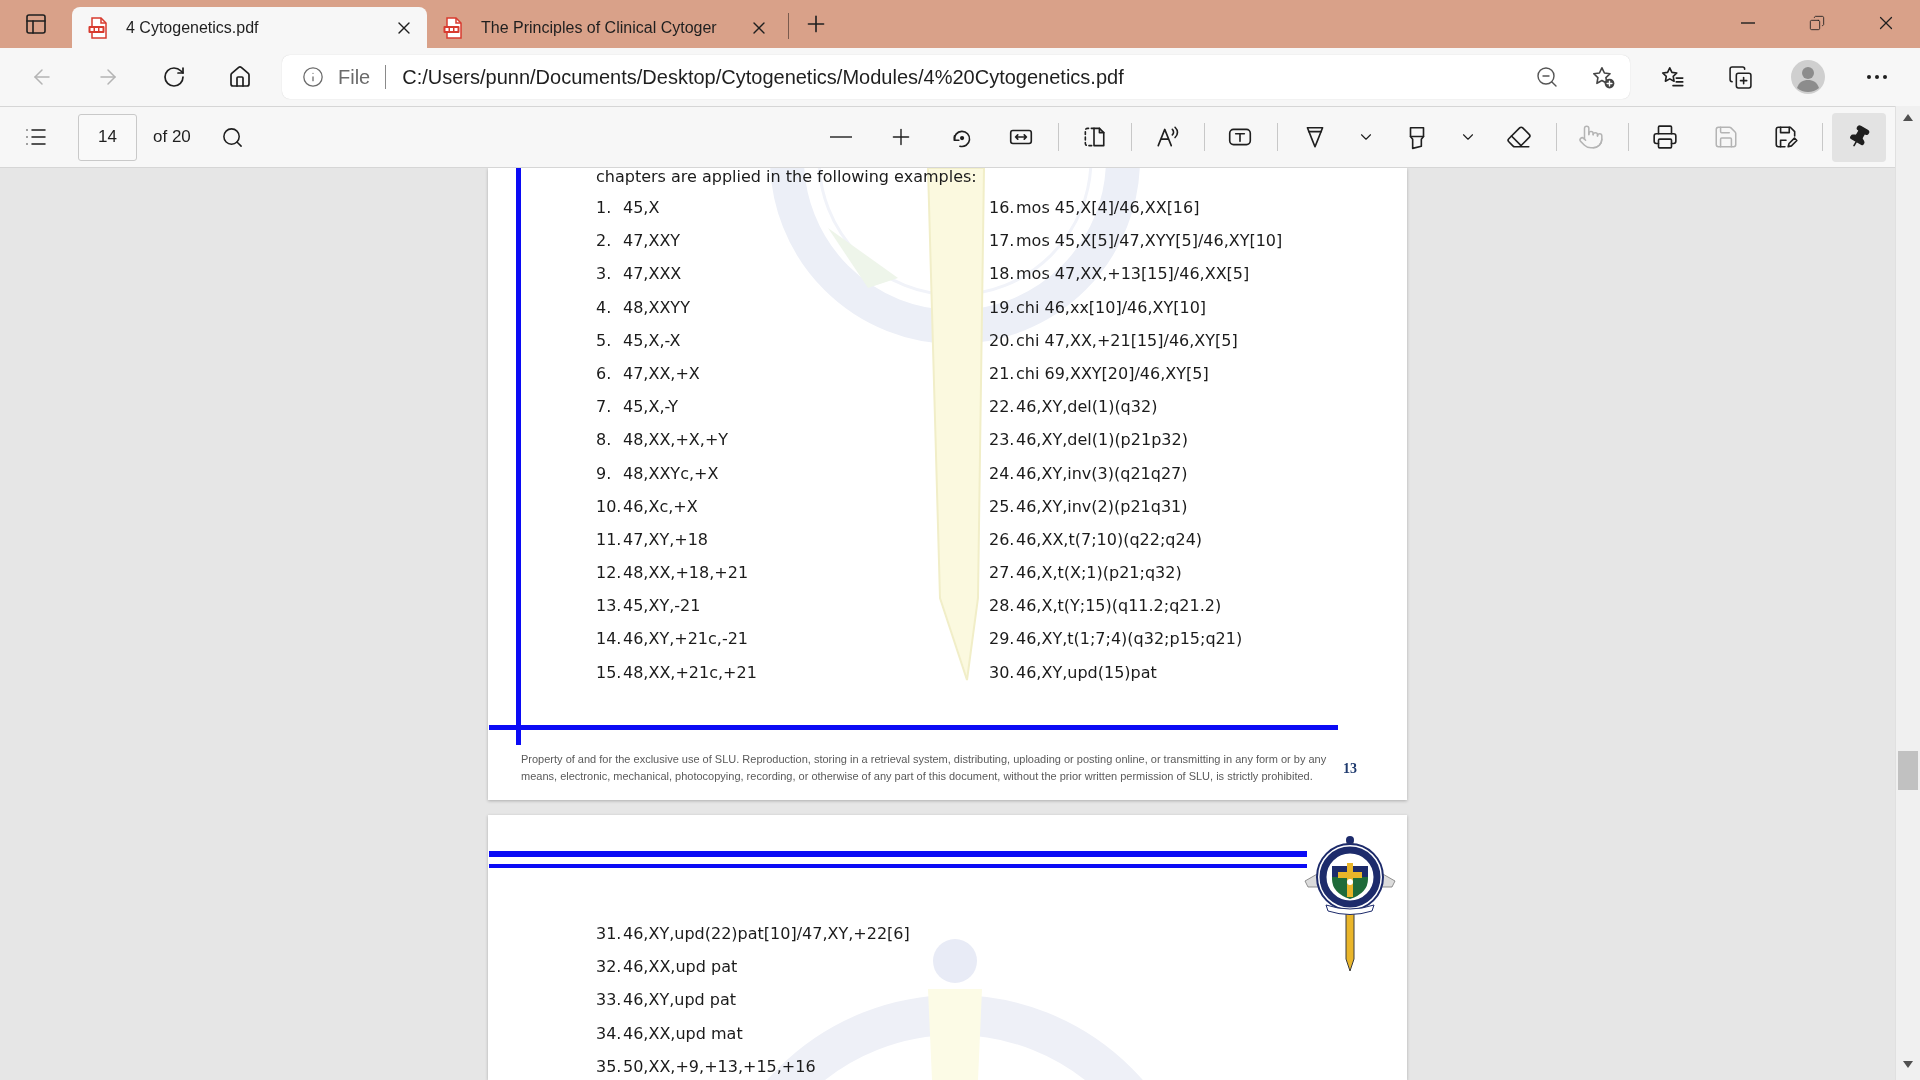 This screenshot has width=1920, height=1080. Describe the element at coordinates (1089, 473) in the screenshot. I see `list-item: 24.46,XY,inv(3)(q21q27)` at that location.